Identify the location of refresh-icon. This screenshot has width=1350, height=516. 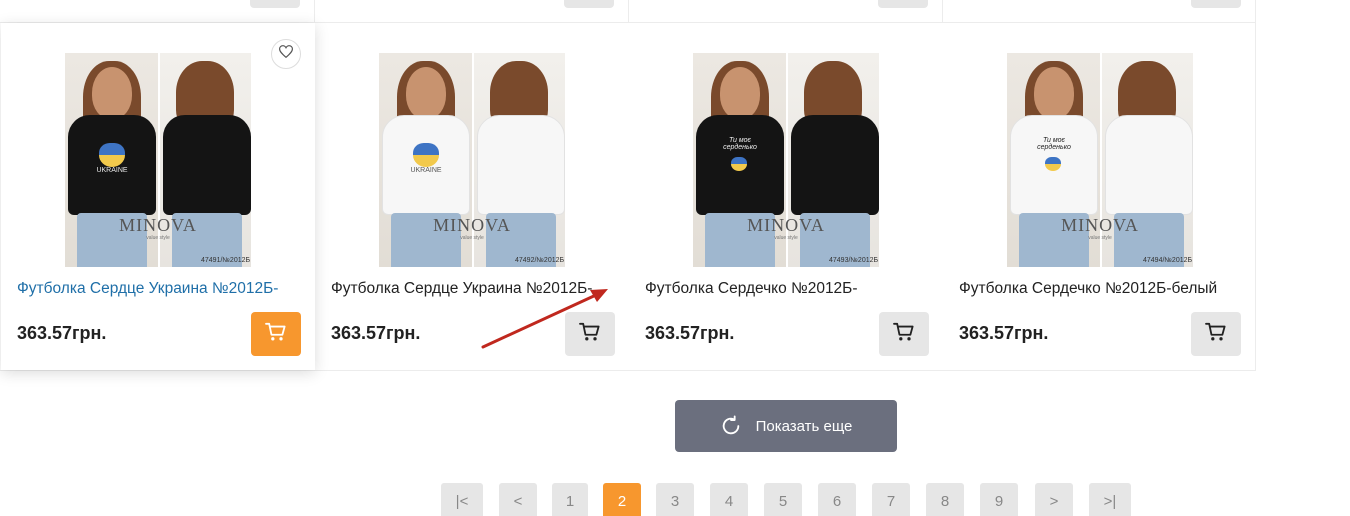
(731, 426).